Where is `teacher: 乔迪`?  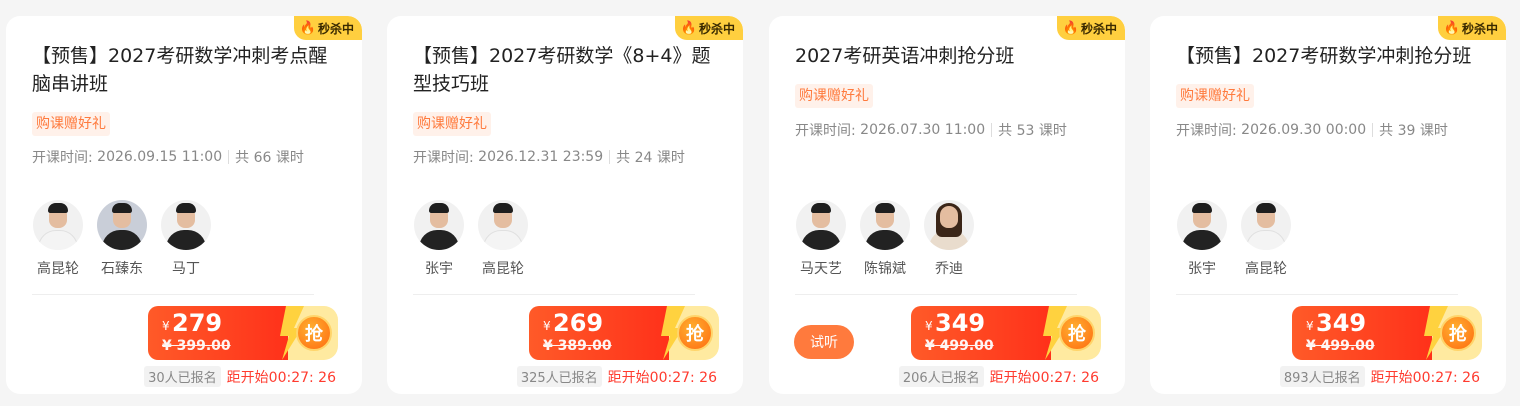 teacher: 乔迪 is located at coordinates (949, 239).